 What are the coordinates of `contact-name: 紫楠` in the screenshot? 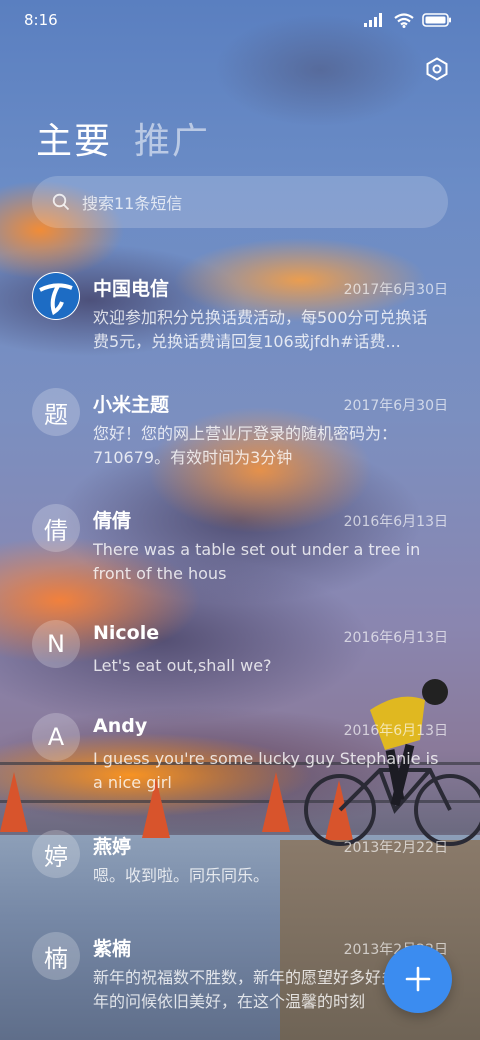 It's located at (112, 949).